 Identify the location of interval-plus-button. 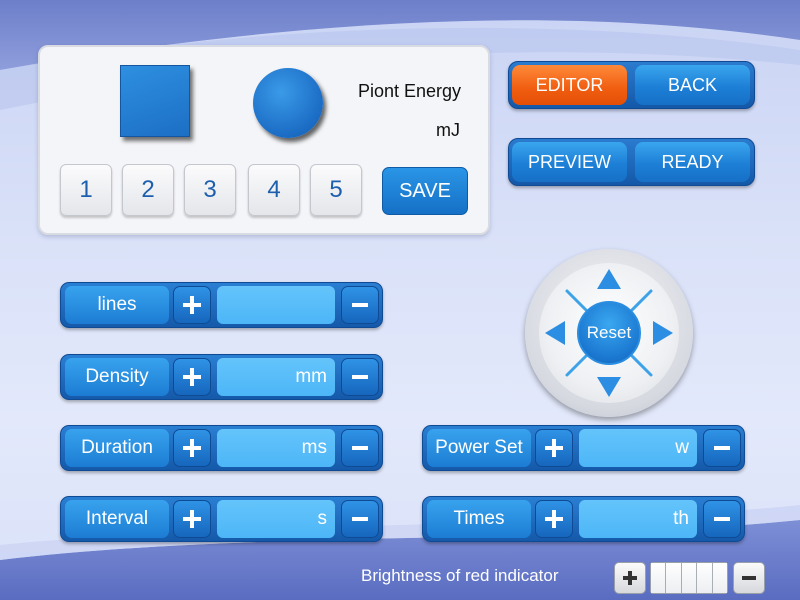
(192, 519).